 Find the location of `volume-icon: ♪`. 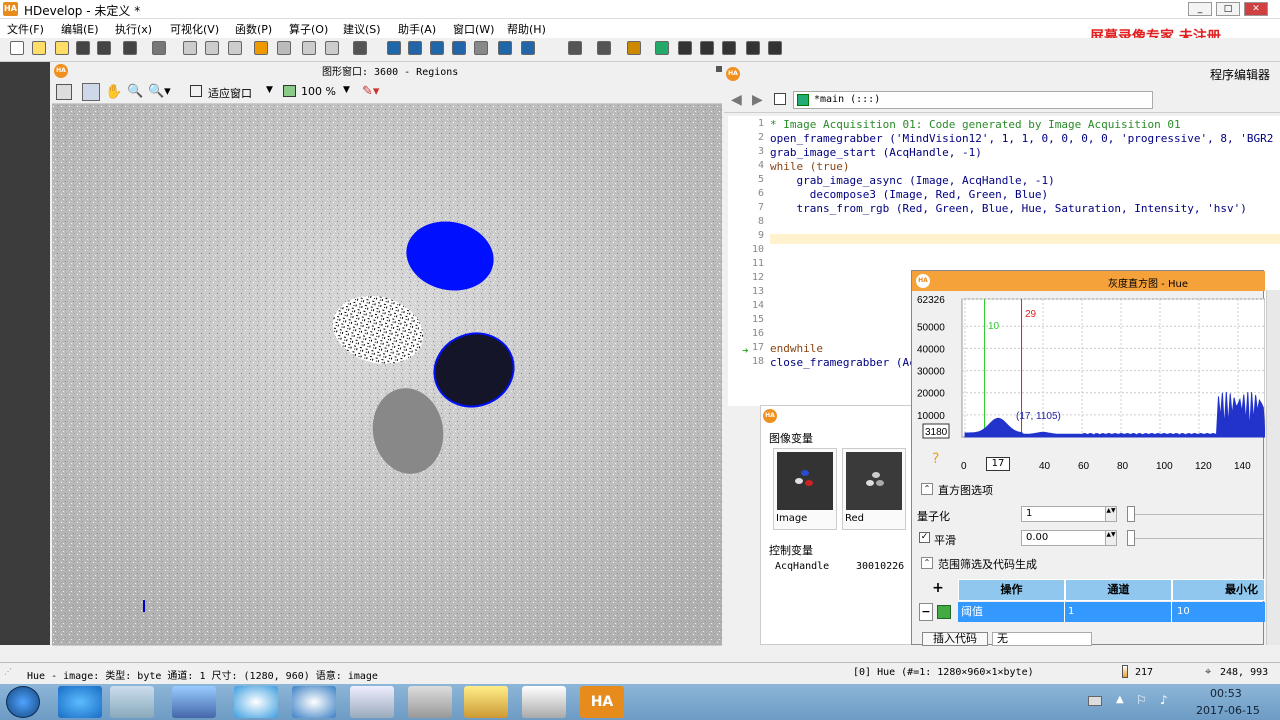

volume-icon: ♪ is located at coordinates (1164, 700).